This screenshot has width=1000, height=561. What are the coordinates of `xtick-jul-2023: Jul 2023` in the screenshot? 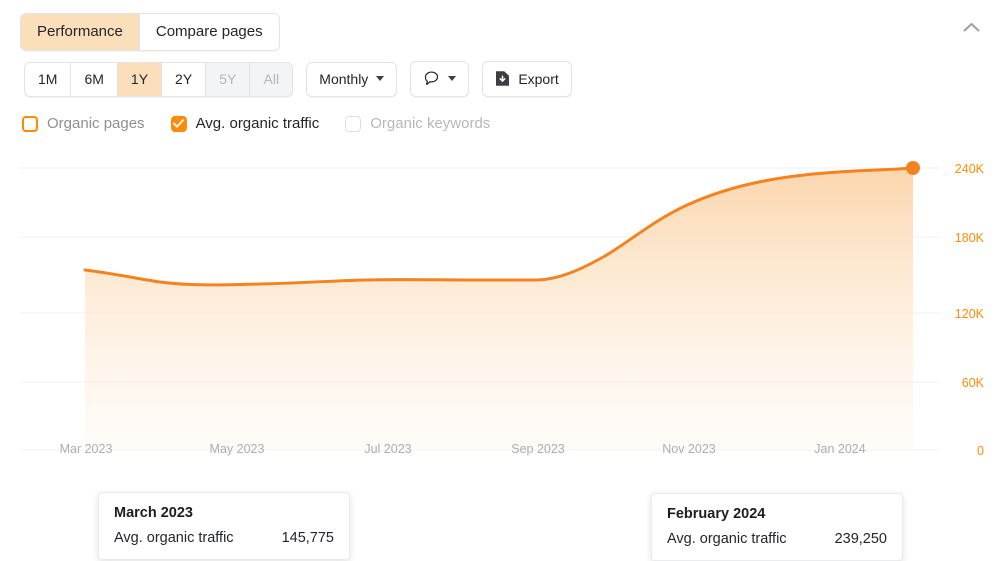 It's located at (387, 449).